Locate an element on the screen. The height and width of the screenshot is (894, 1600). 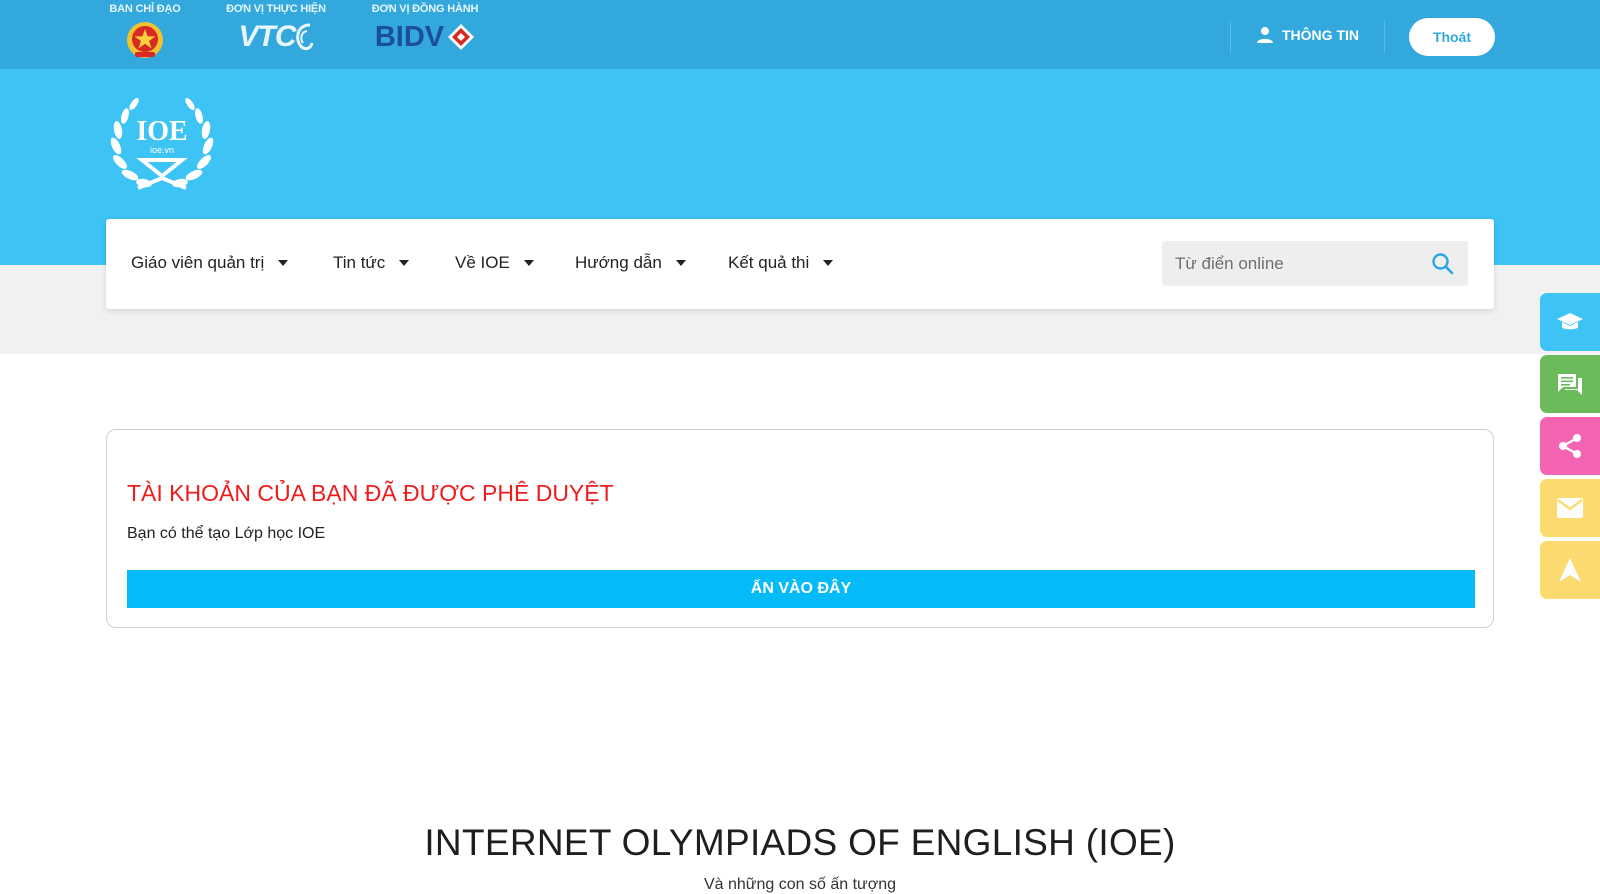
sponsor-caption: BAN CHỈ ĐẠO is located at coordinates (145, 9).